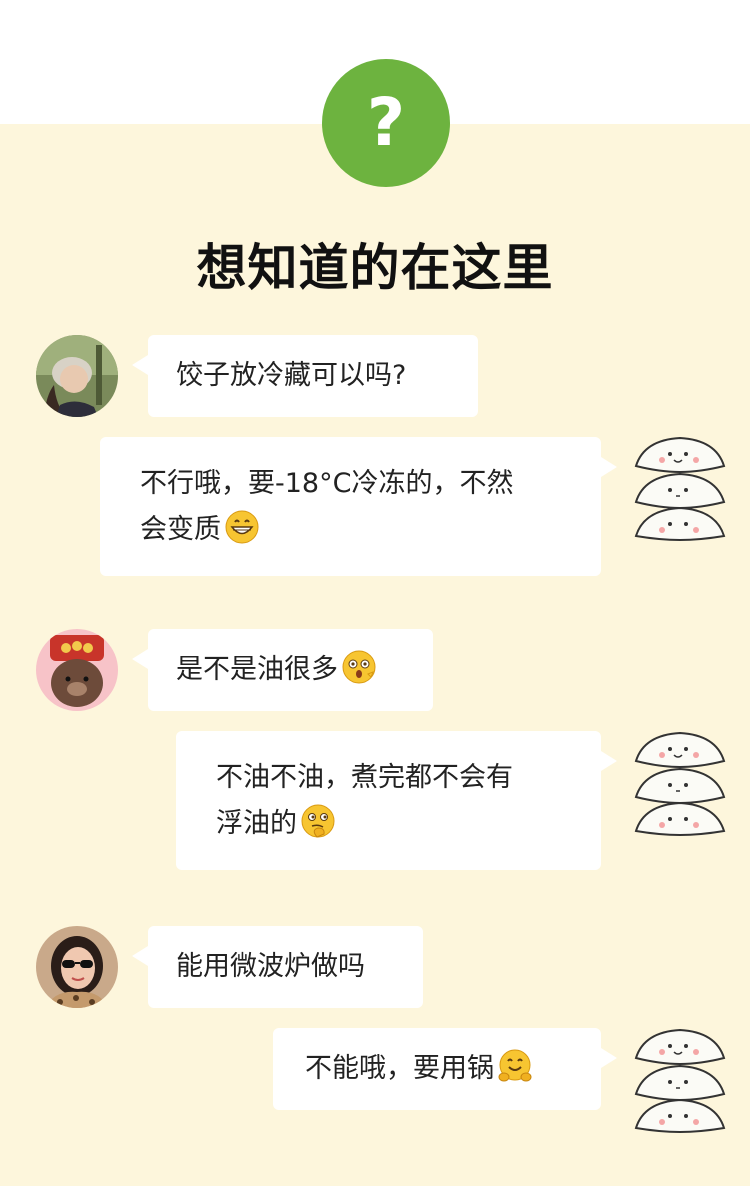 This screenshot has width=750, height=1186. Describe the element at coordinates (257, 669) in the screenshot. I see `message-text: 是不是油很多` at that location.